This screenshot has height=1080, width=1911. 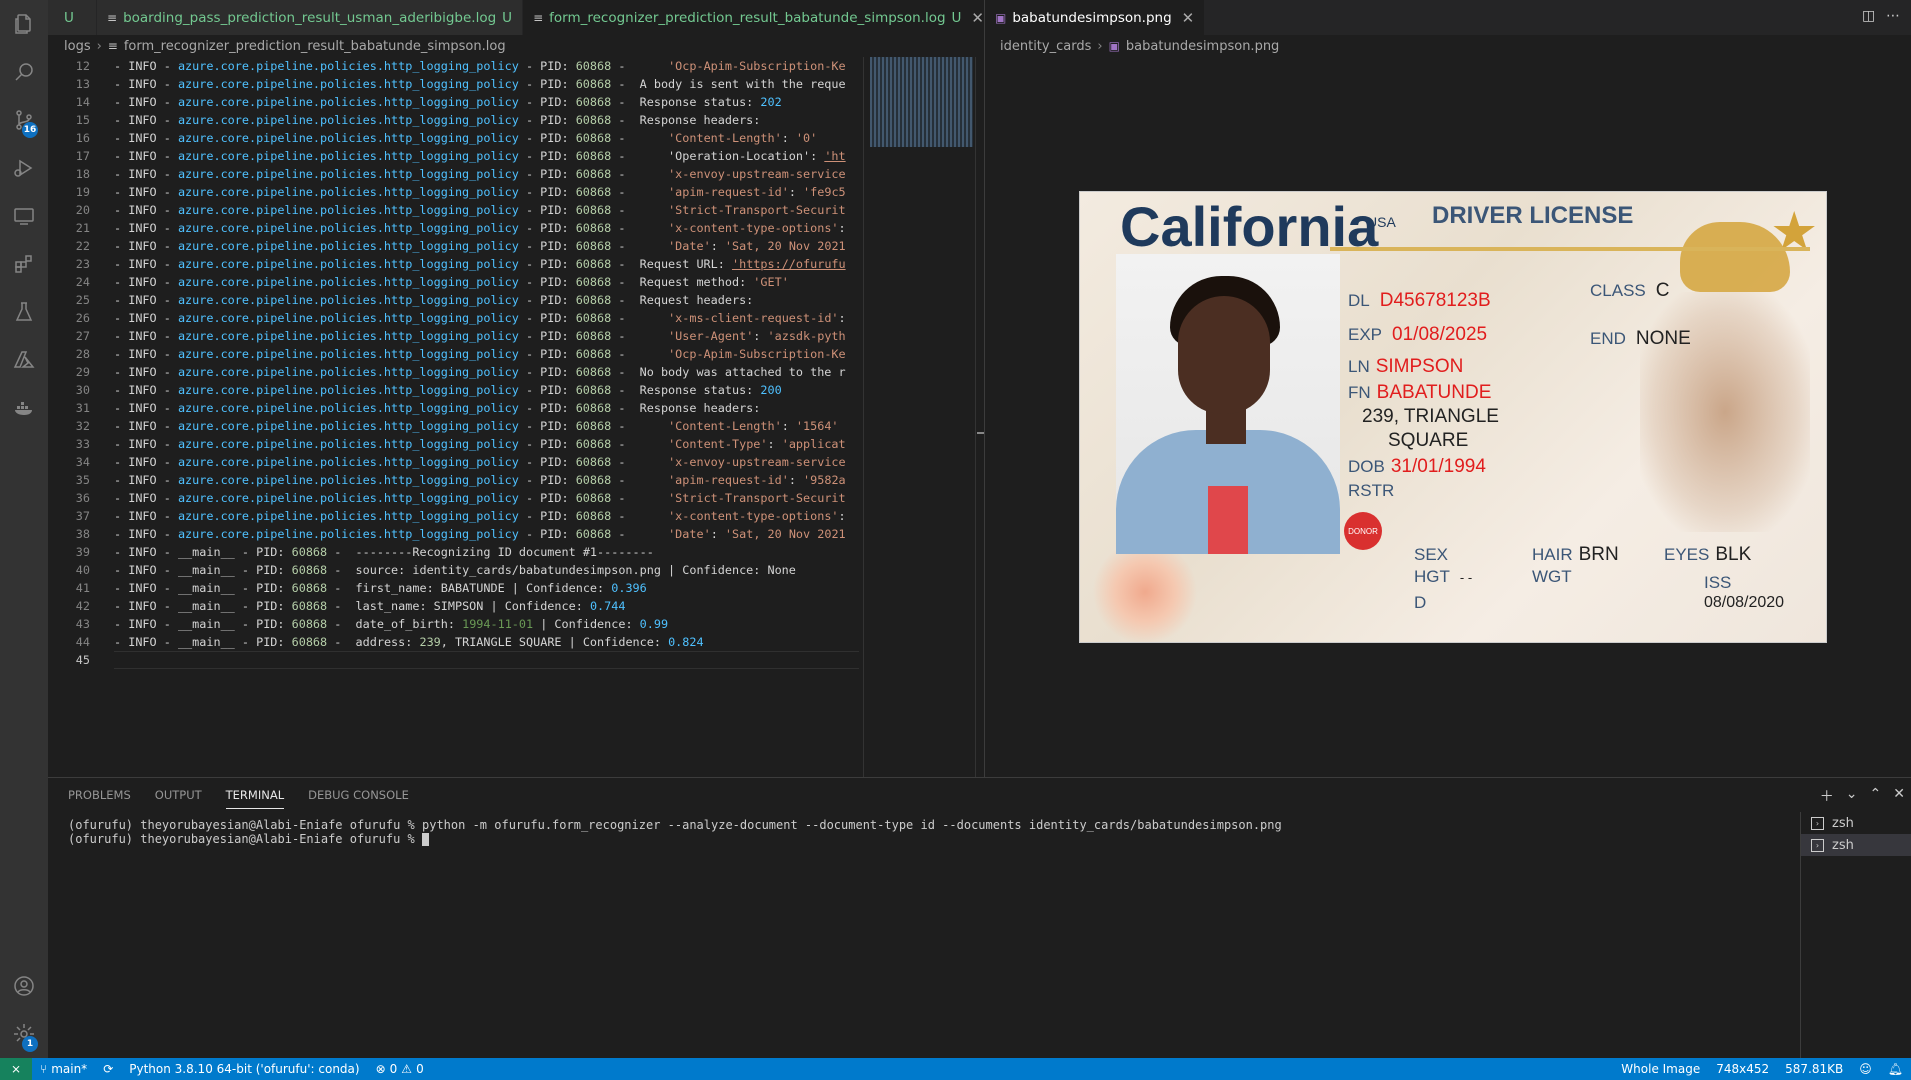 What do you see at coordinates (1814, 1069) in the screenshot?
I see `size-label: 587.81KB` at bounding box center [1814, 1069].